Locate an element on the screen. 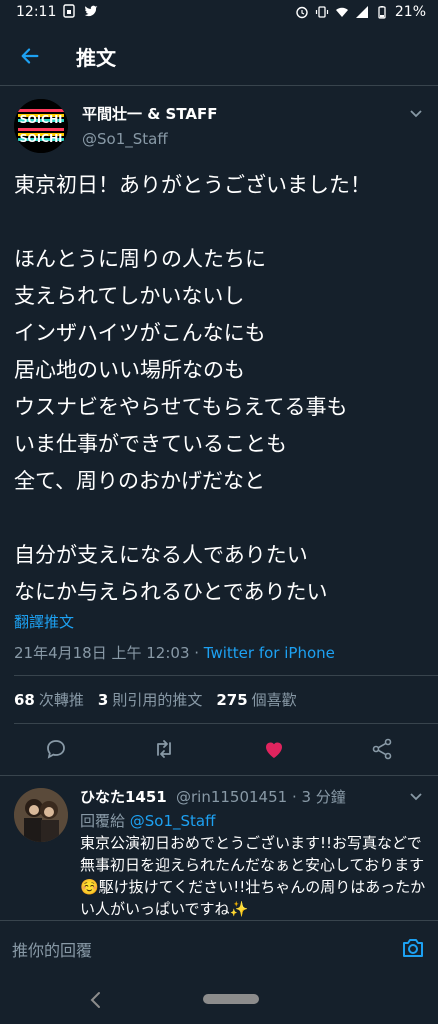 The image size is (438, 1024). reply-avatar is located at coordinates (41, 815).